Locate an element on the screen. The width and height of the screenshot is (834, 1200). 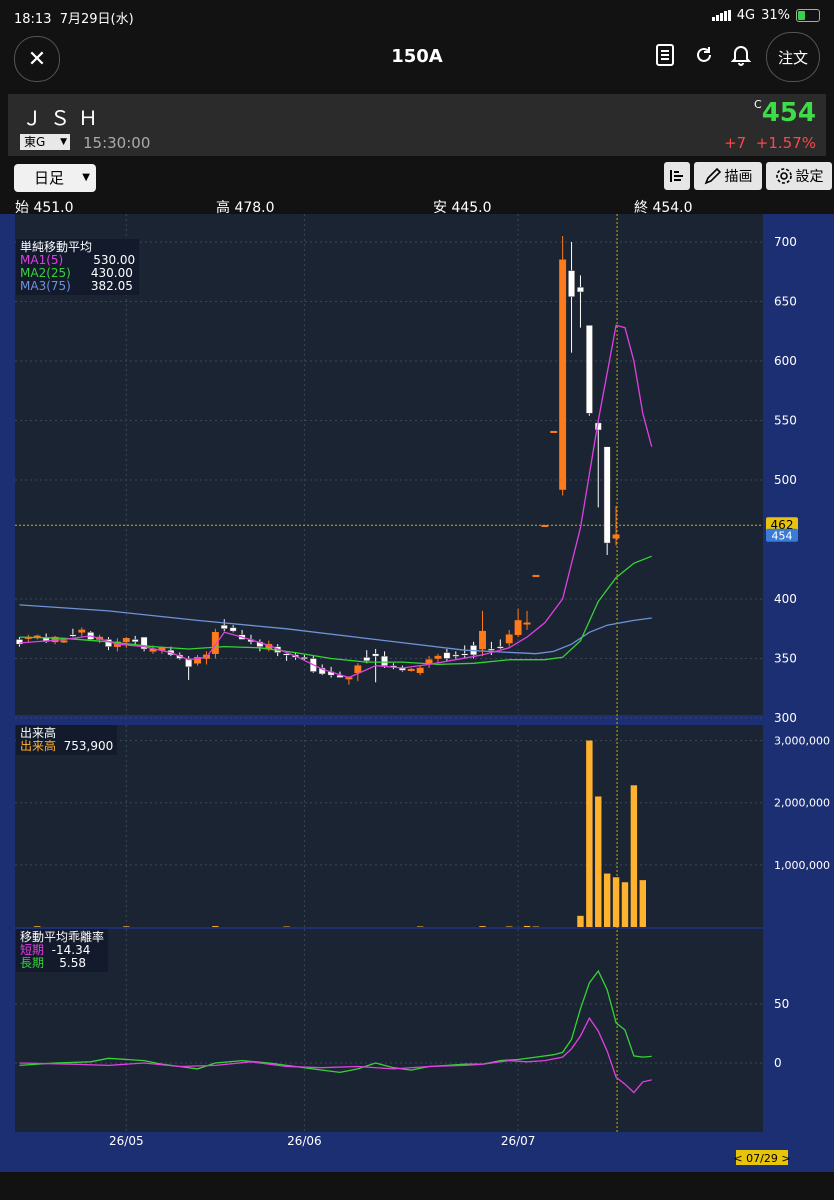
status-bar: 18:13 7月29日(水) 4G 31% is located at coordinates (417, 16).